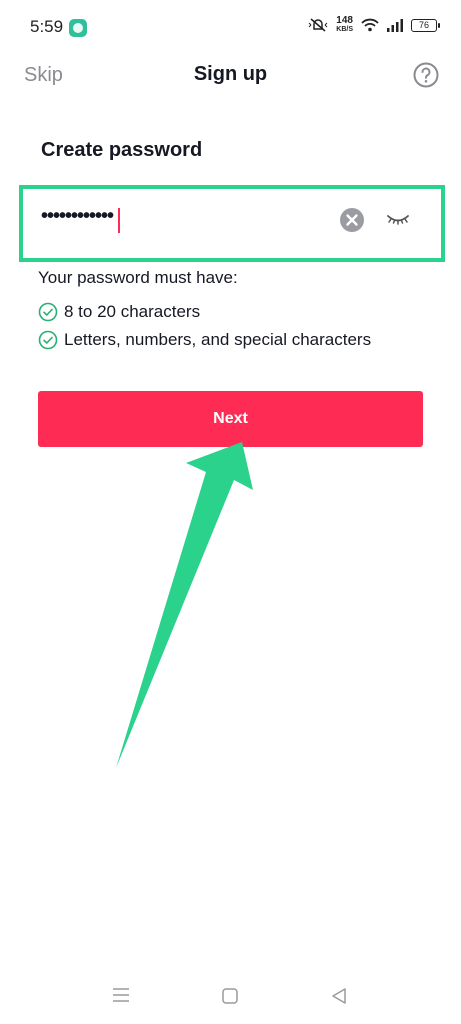 Image resolution: width=461 pixels, height=1024 pixels. I want to click on net-speed-value: 148, so click(344, 20).